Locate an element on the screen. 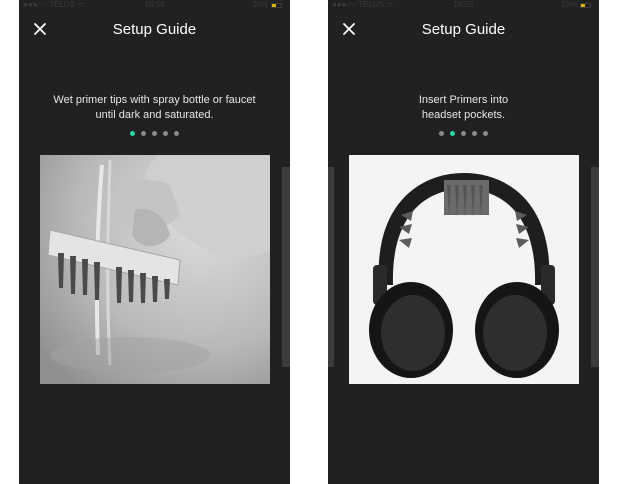 Image resolution: width=620 pixels, height=484 pixels. instruction-text: Insert Primers into headset pockets. is located at coordinates (463, 107).